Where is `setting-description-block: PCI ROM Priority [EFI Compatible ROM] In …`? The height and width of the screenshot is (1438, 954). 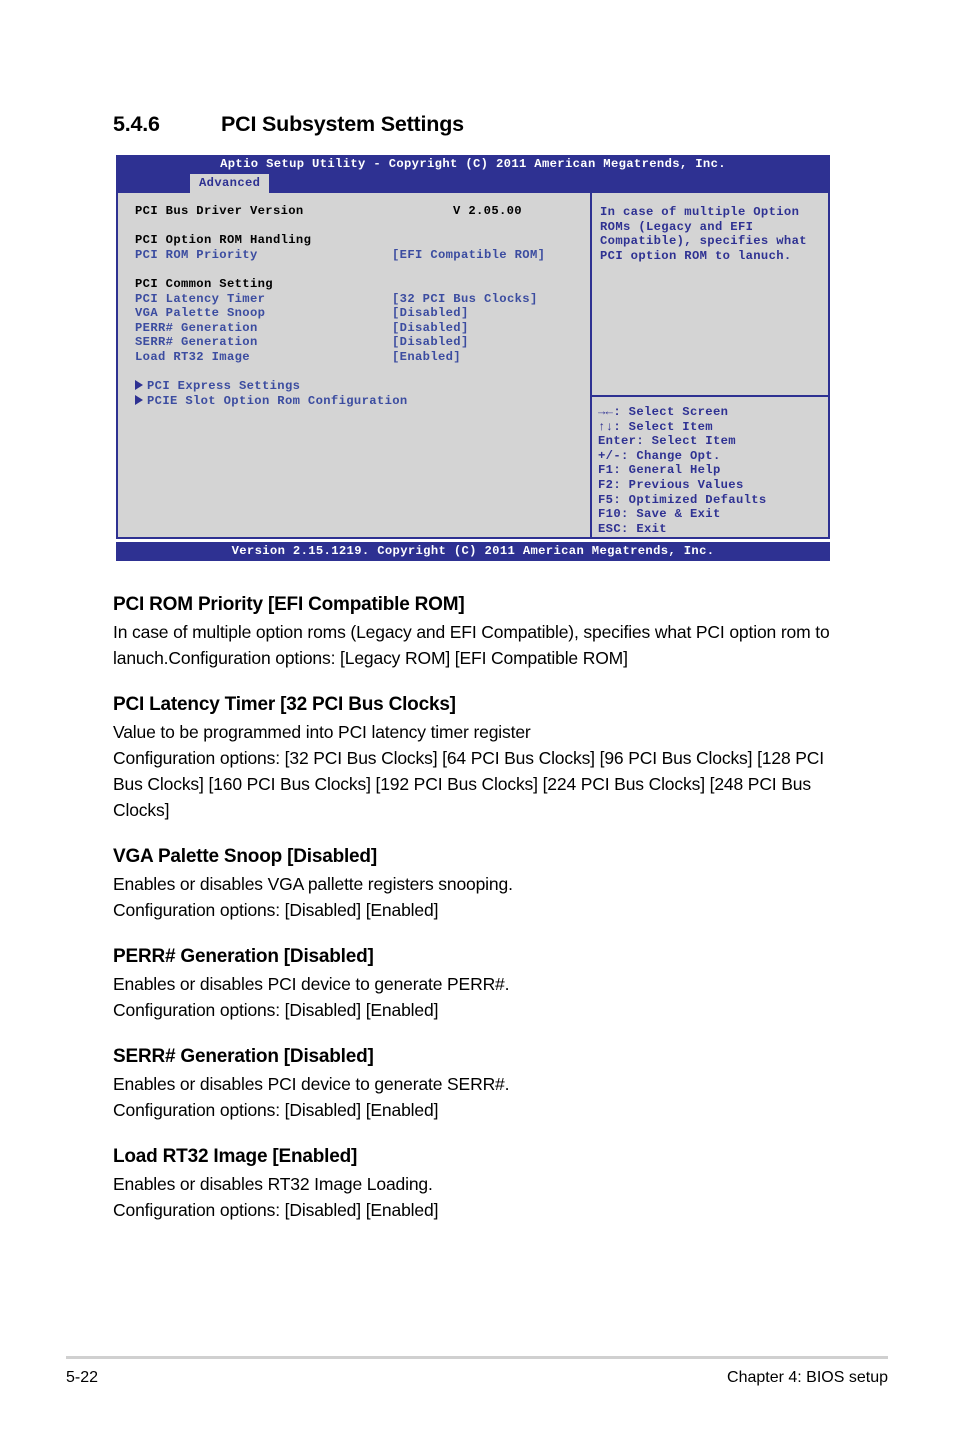 setting-description-block: PCI ROM Priority [EFI Compatible ROM] In … is located at coordinates (484, 632).